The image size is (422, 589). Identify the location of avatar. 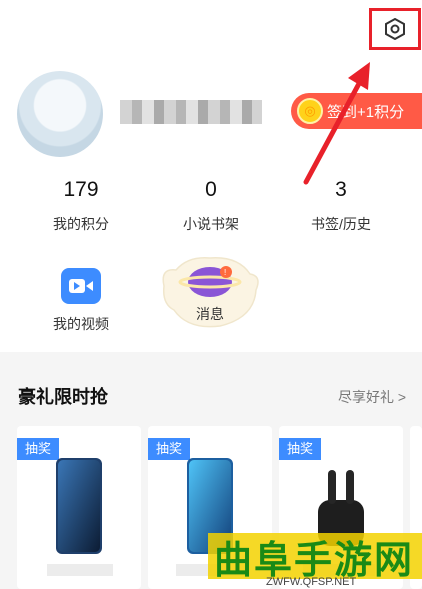
(60, 114).